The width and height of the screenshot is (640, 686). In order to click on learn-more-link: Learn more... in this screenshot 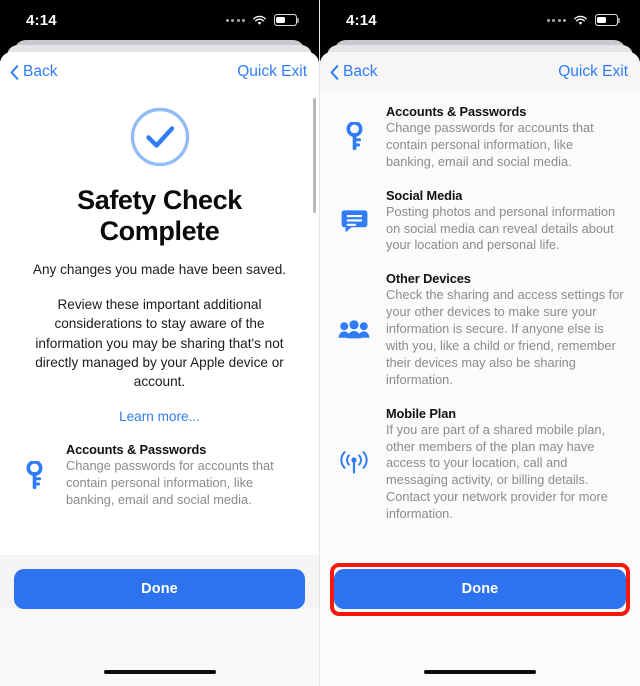, I will do `click(159, 416)`.